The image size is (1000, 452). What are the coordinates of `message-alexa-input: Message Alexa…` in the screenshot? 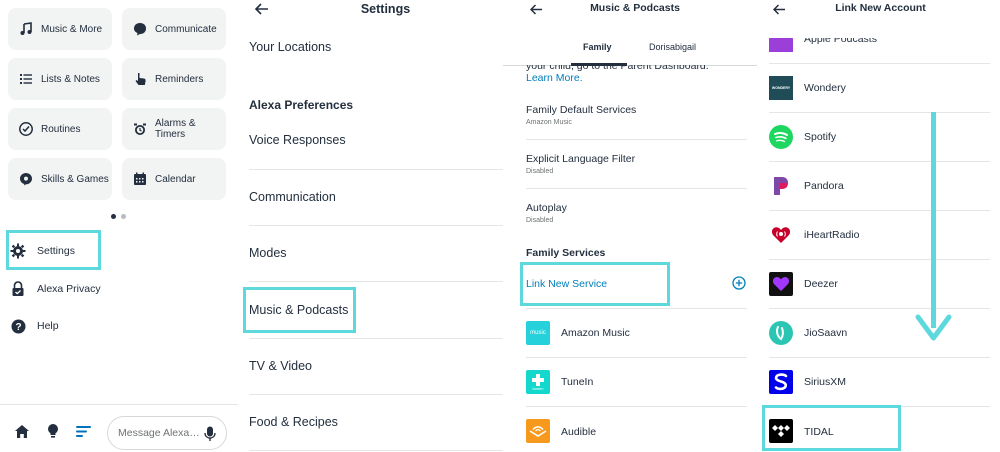 It's located at (167, 433).